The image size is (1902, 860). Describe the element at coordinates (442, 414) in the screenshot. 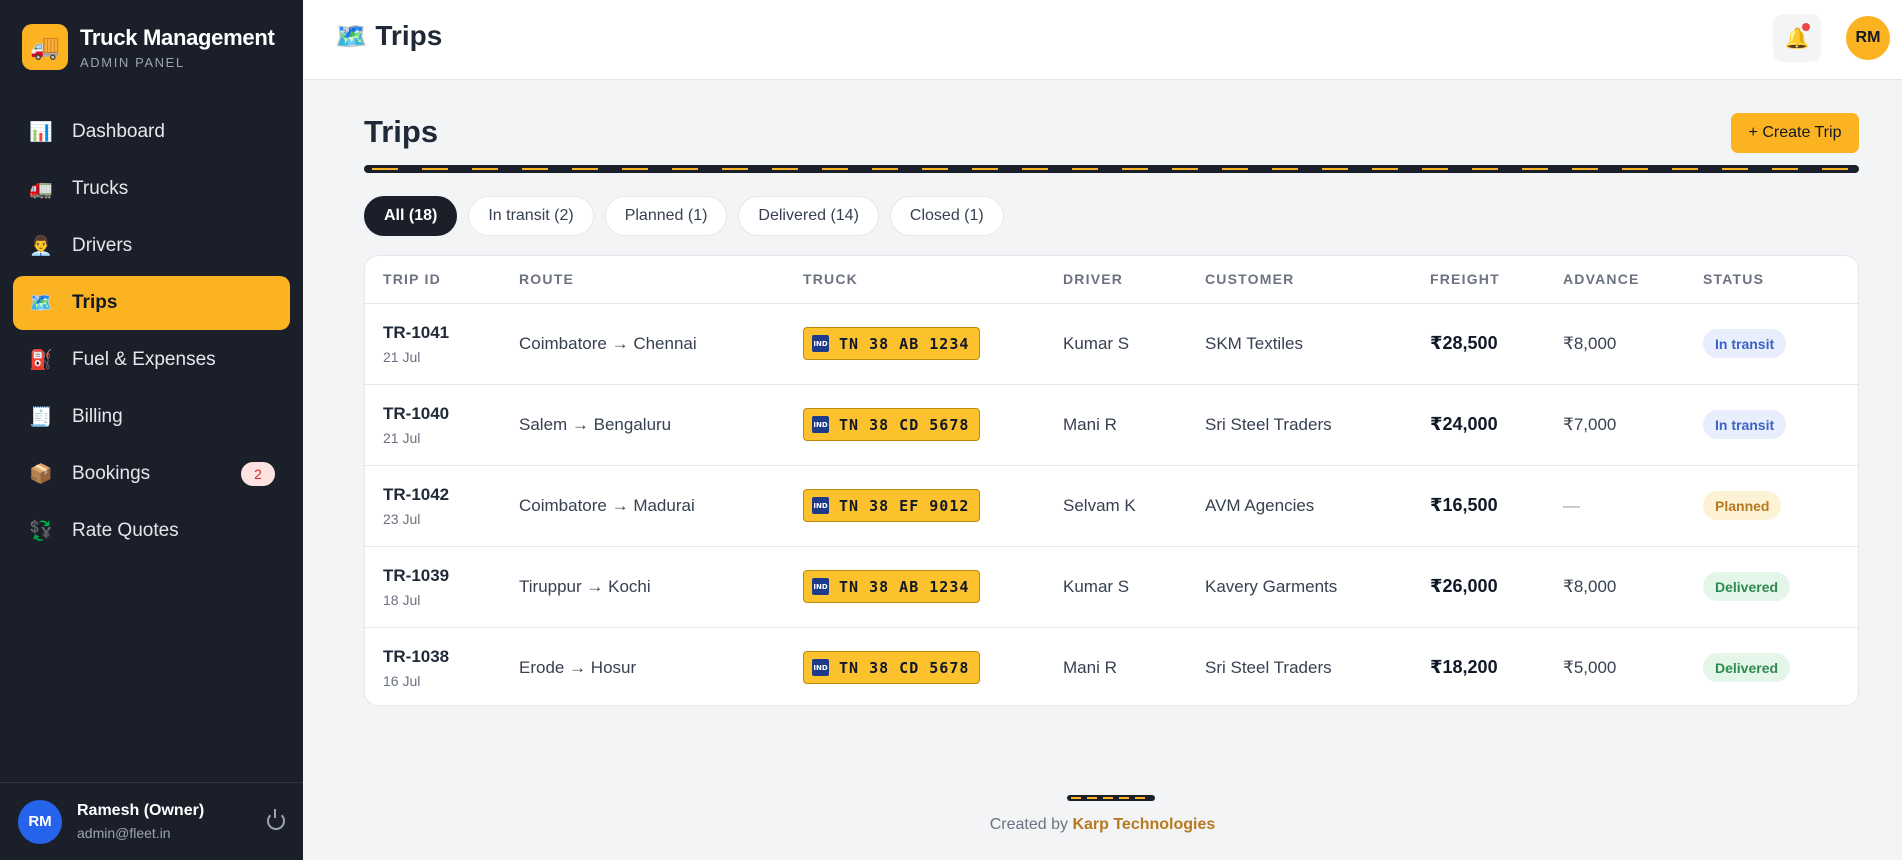

I see `trip-id: TR-1040` at that location.